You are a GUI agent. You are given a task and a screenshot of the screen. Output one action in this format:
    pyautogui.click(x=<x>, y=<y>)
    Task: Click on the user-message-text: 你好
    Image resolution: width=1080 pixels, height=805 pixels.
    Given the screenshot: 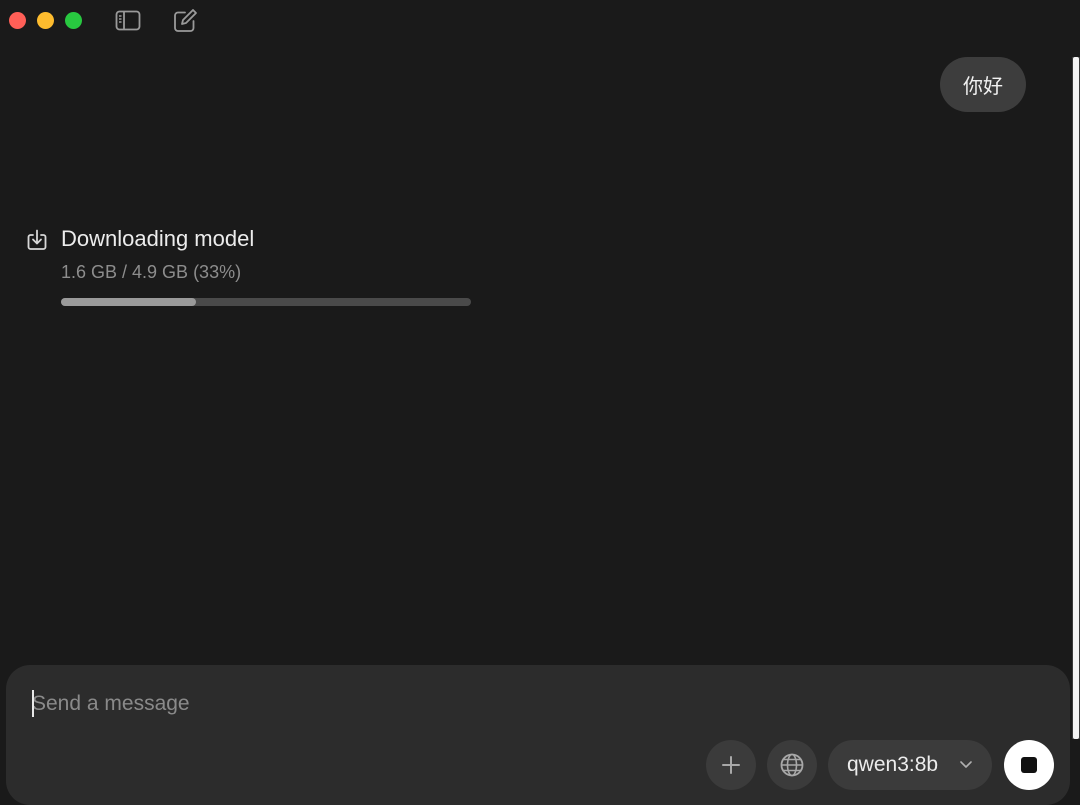 What is the action you would take?
    pyautogui.click(x=983, y=86)
    